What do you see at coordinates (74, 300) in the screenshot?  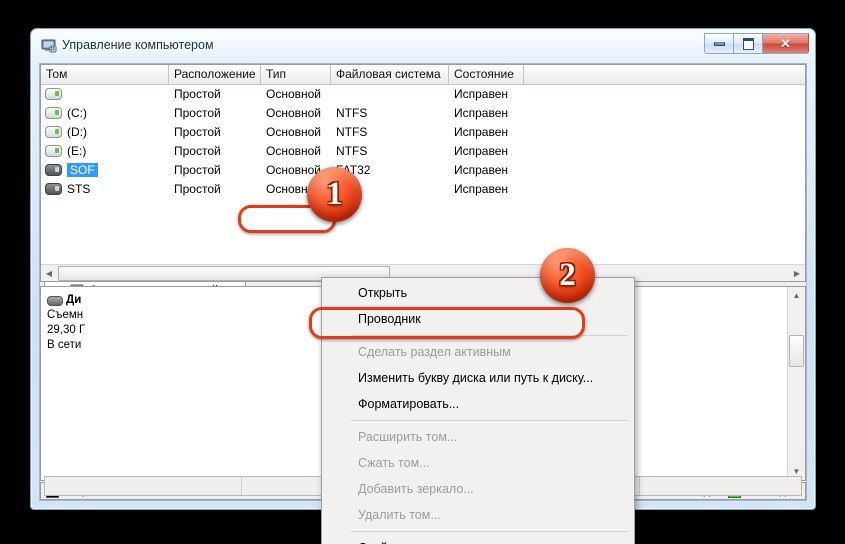 I see `disk-title: Ди` at bounding box center [74, 300].